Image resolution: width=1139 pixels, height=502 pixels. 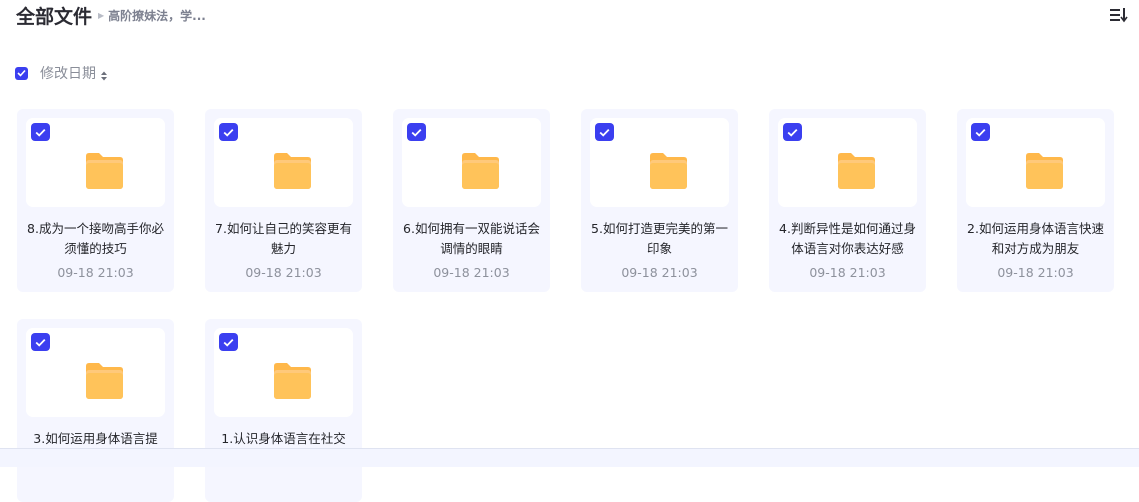 I want to click on file-card: 7.如何让自己的笑容更有魅力 09-18 21:03, so click(x=283, y=200).